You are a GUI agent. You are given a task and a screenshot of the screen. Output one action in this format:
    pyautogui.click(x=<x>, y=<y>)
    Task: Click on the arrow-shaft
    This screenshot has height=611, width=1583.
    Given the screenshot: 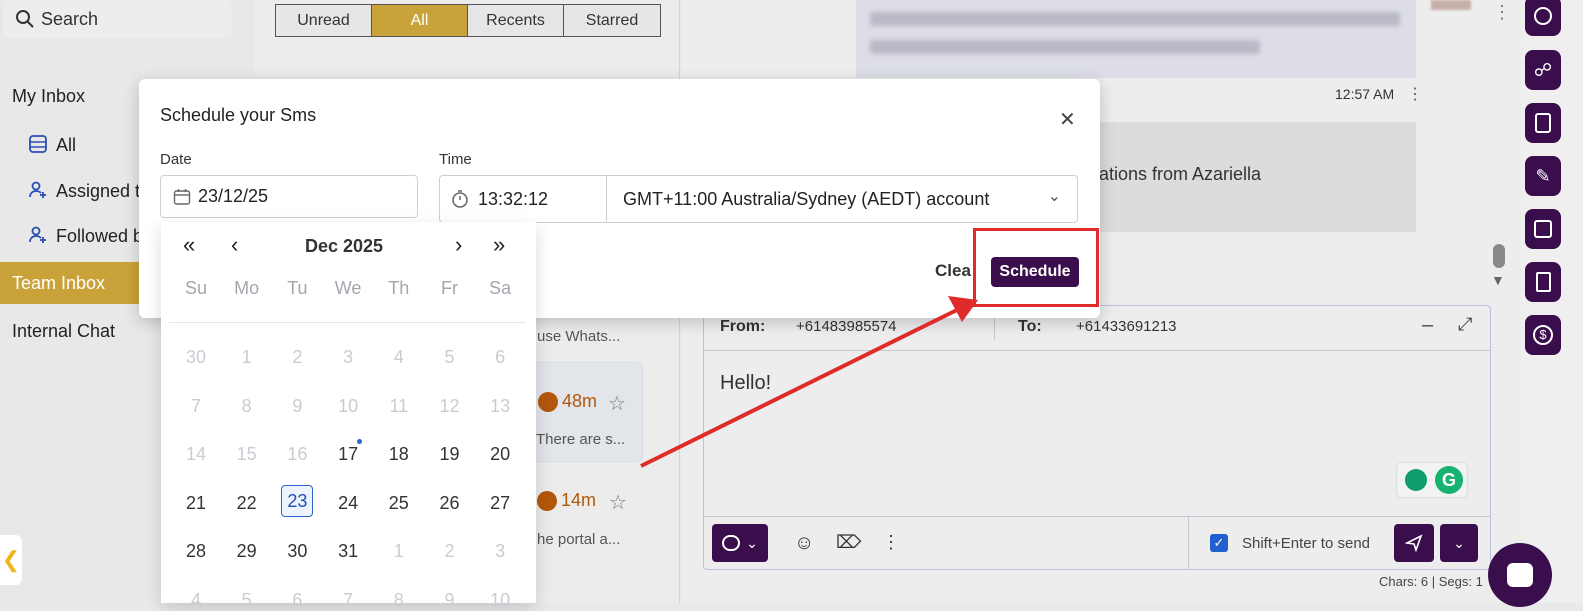 What is the action you would take?
    pyautogui.click(x=803, y=386)
    